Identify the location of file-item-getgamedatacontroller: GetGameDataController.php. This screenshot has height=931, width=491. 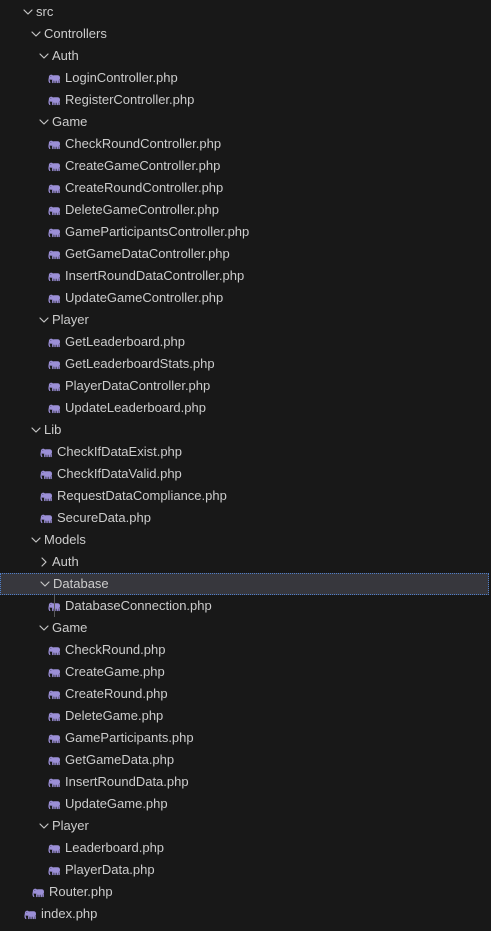
(244, 254).